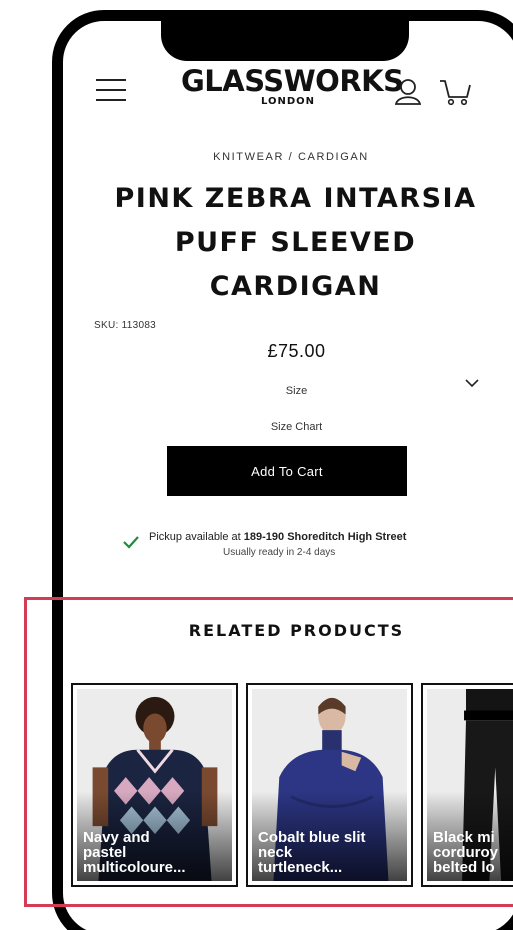 The width and height of the screenshot is (513, 930). I want to click on product-price: £75.00, so click(296, 351).